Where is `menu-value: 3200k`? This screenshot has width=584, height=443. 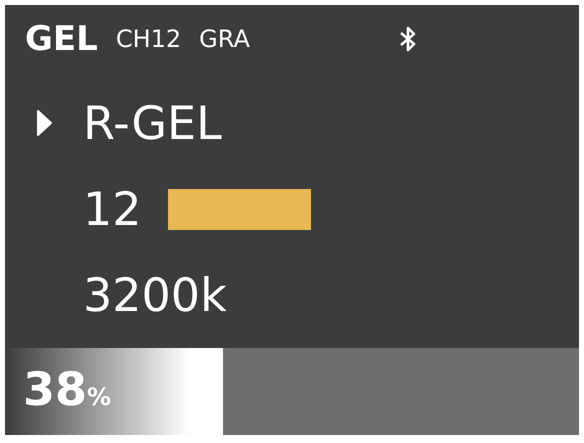
menu-value: 3200k is located at coordinates (155, 295).